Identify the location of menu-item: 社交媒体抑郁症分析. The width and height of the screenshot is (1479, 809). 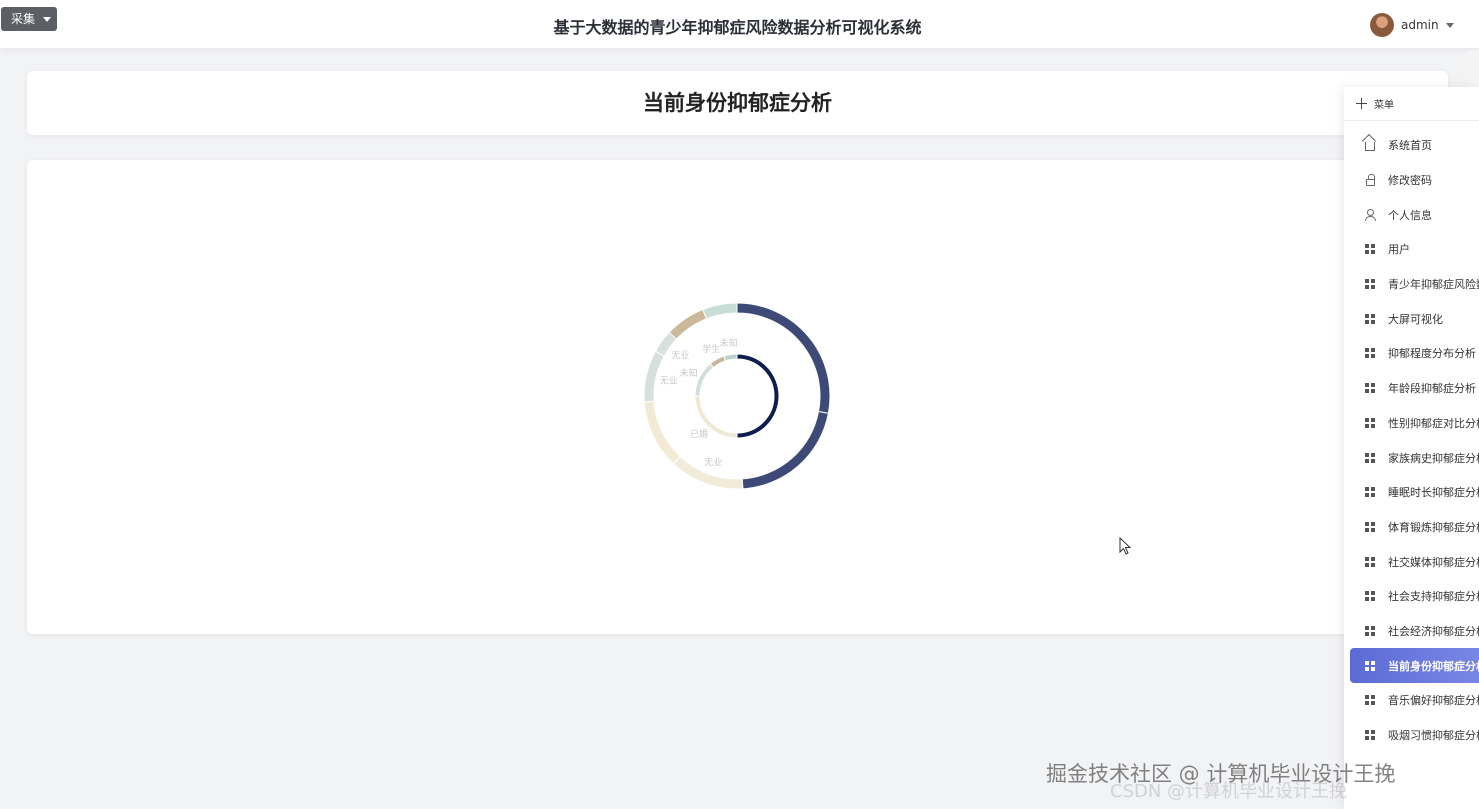
(1411, 561).